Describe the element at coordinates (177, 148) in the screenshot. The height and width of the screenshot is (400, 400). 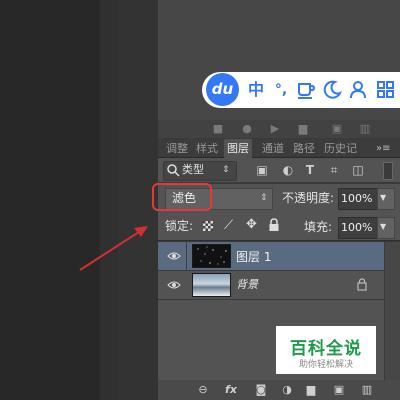
I see `tab-adjustments: 调整` at that location.